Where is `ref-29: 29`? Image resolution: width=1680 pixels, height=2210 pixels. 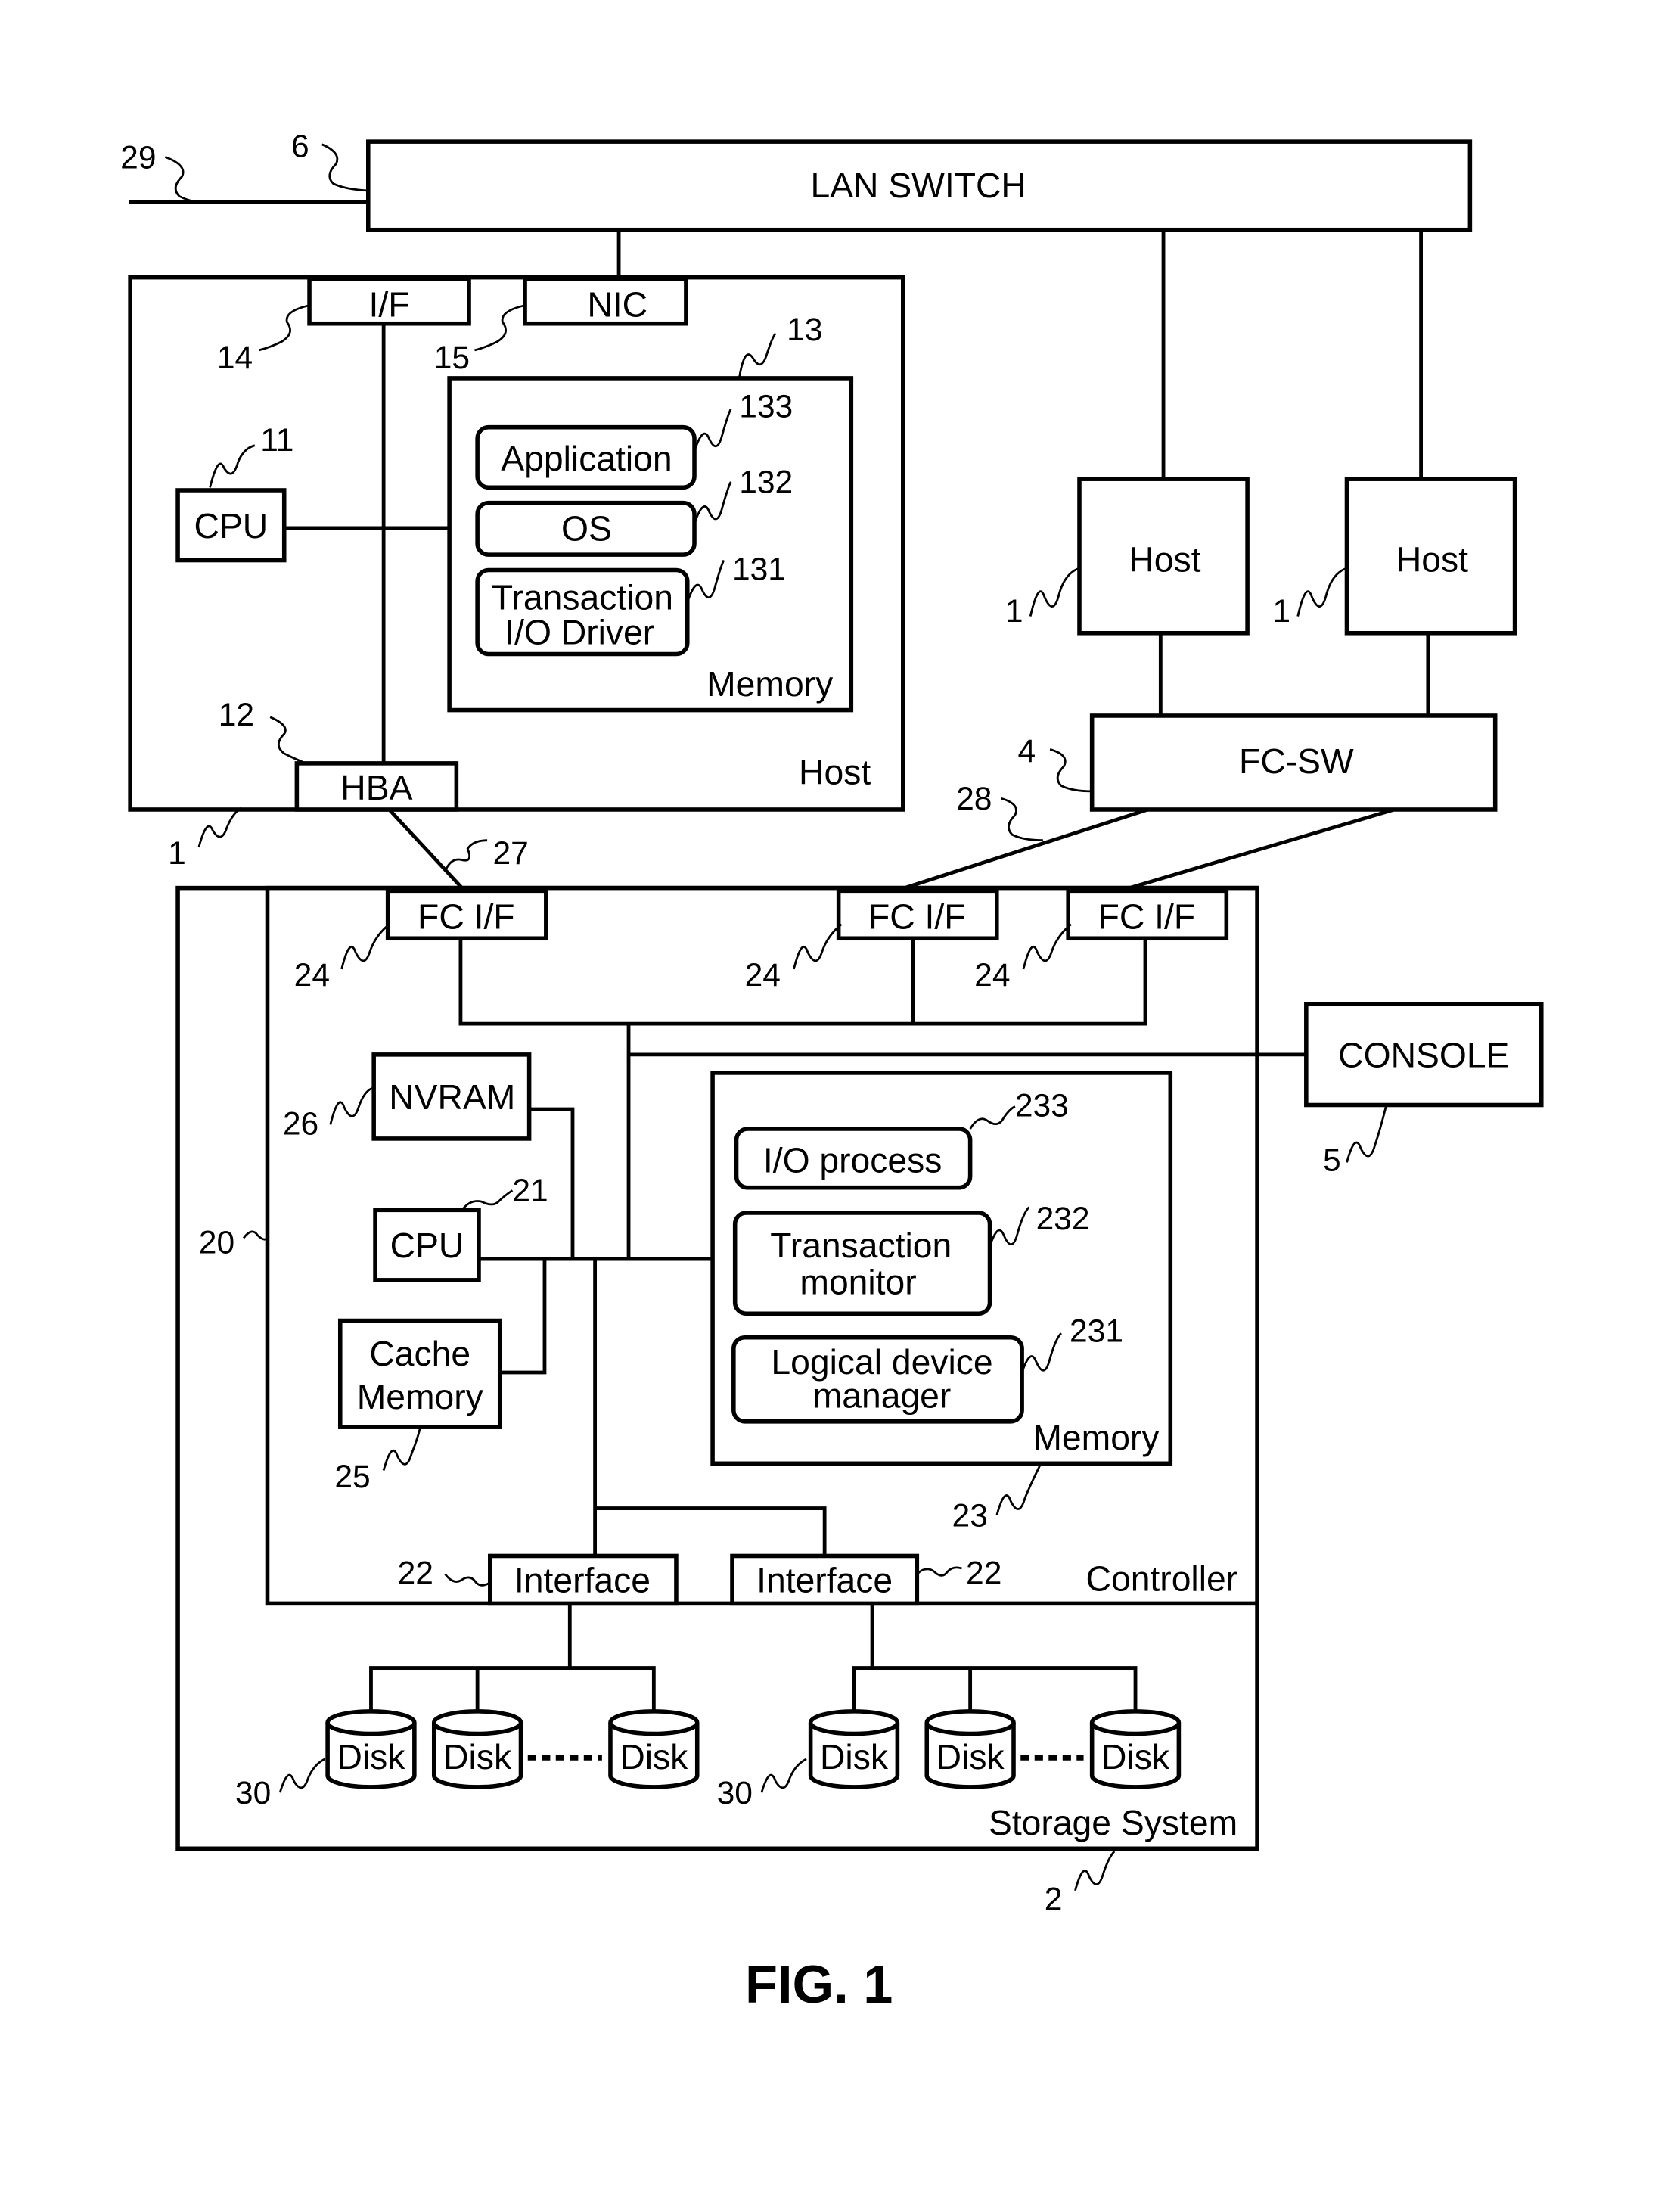
ref-29: 29 is located at coordinates (138, 157).